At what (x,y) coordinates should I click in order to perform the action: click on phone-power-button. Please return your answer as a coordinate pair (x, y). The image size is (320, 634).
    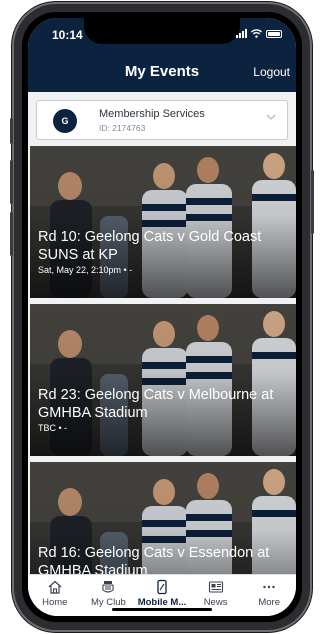
    Looking at the image, I should click on (312, 202).